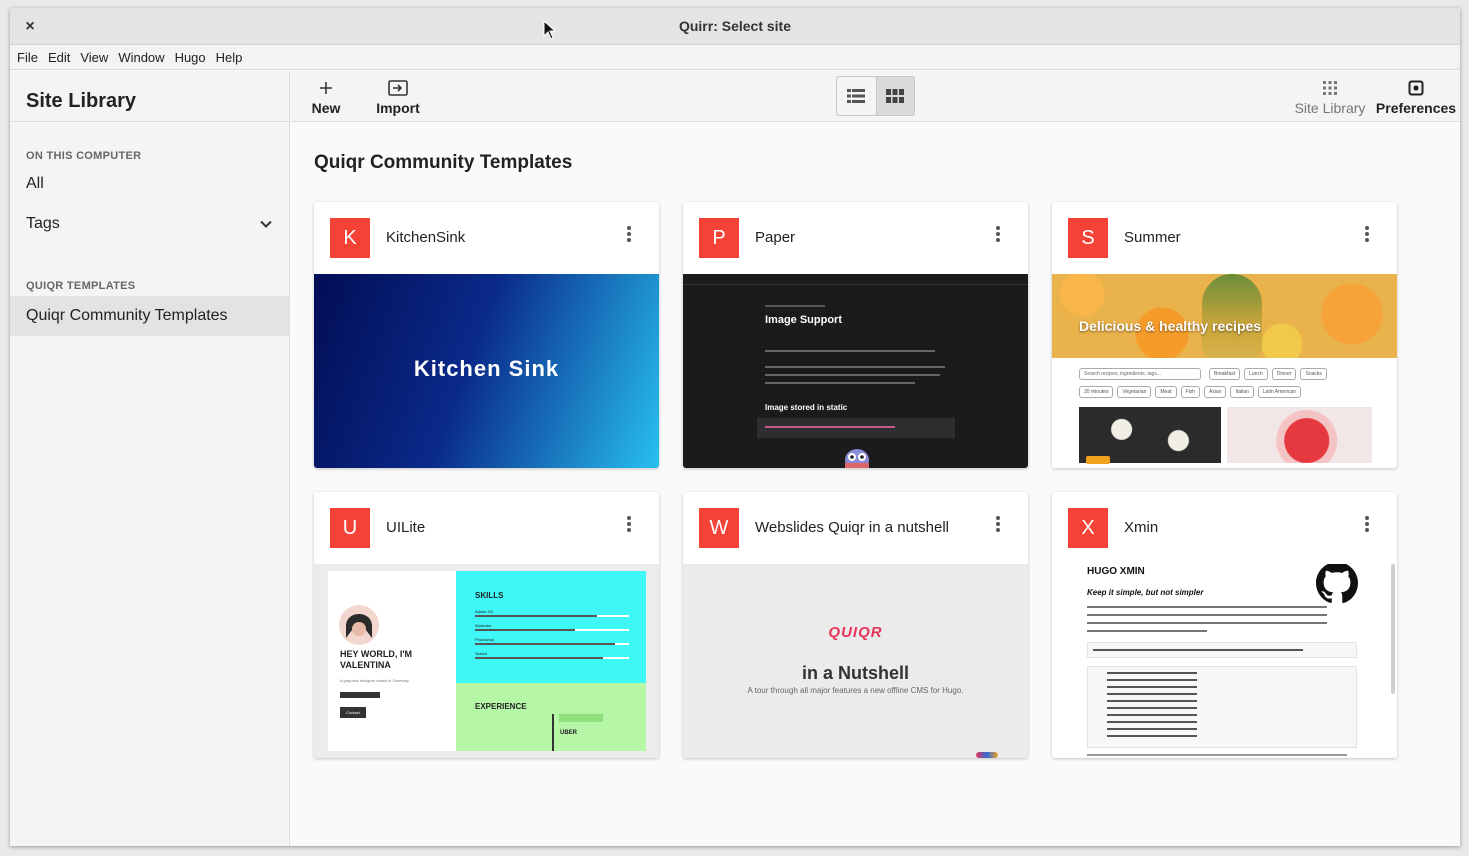 The image size is (1469, 856). What do you see at coordinates (1145, 592) in the screenshot?
I see `preview-subtitle: Keep it simple, but not simpler` at bounding box center [1145, 592].